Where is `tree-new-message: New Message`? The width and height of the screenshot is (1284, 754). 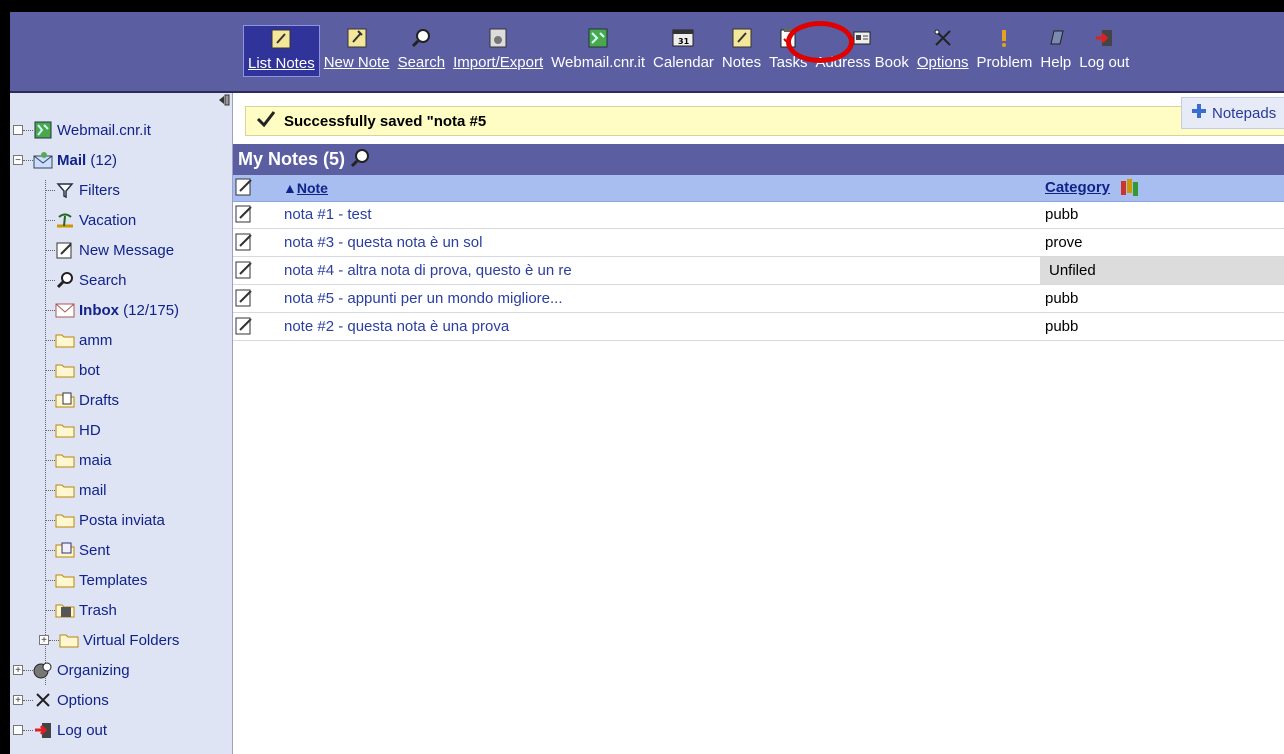 tree-new-message: New Message is located at coordinates (94, 250).